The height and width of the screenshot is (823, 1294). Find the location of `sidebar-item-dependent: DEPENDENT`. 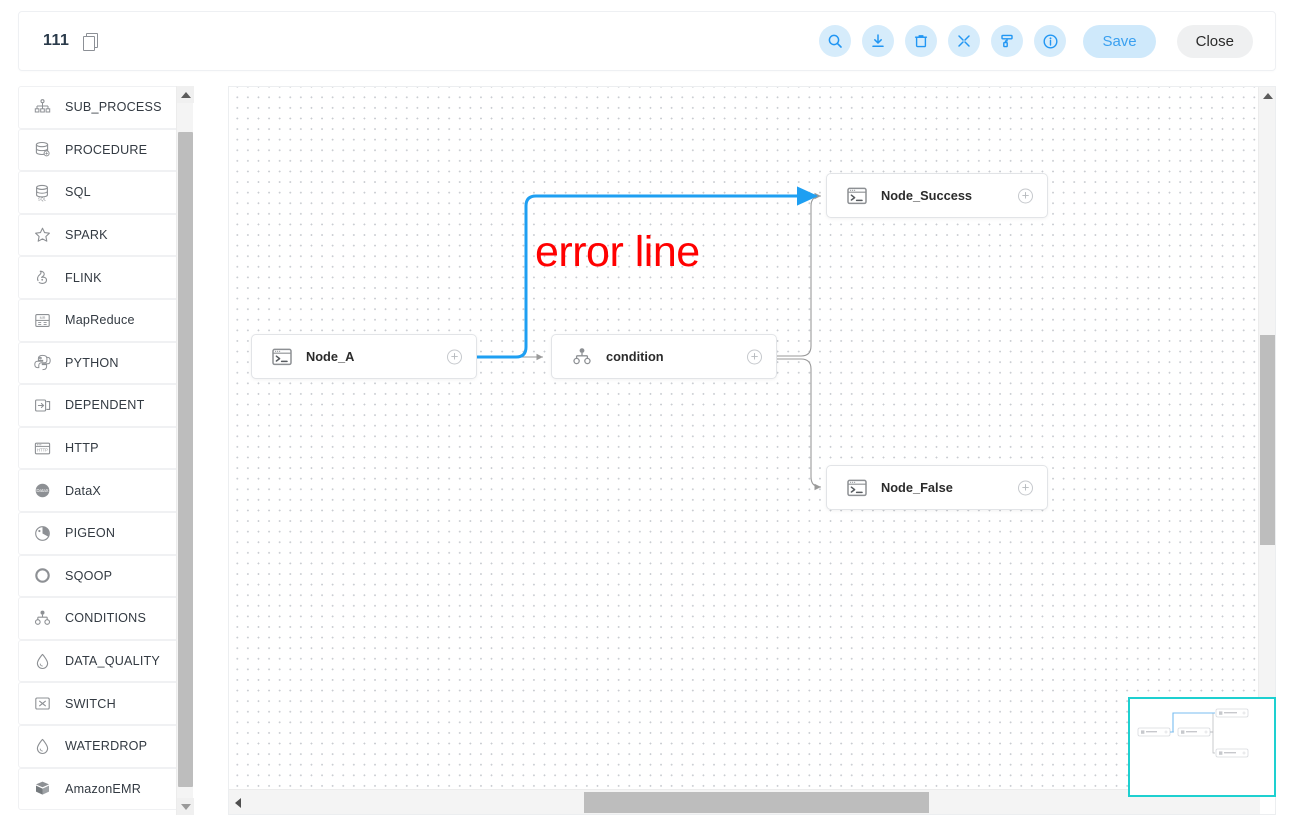

sidebar-item-dependent: DEPENDENT is located at coordinates (105, 405).